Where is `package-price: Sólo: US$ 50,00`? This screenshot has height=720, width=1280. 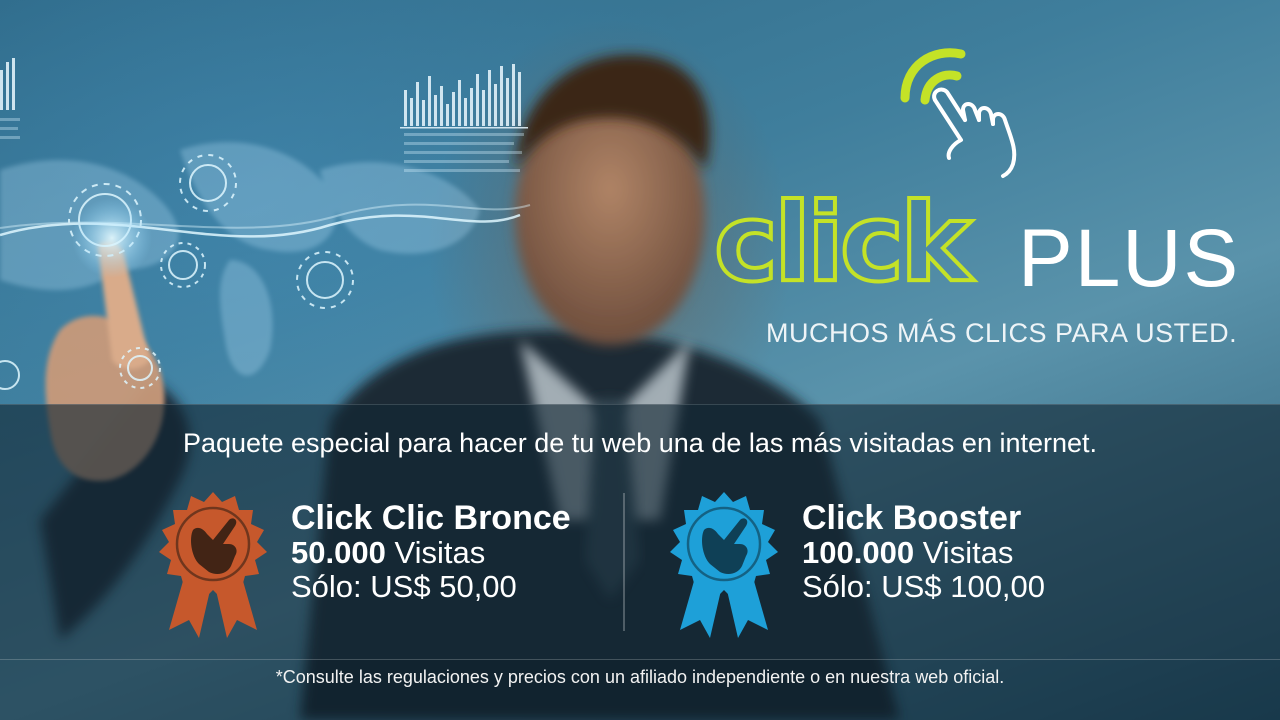
package-price: Sólo: US$ 50,00 is located at coordinates (431, 587).